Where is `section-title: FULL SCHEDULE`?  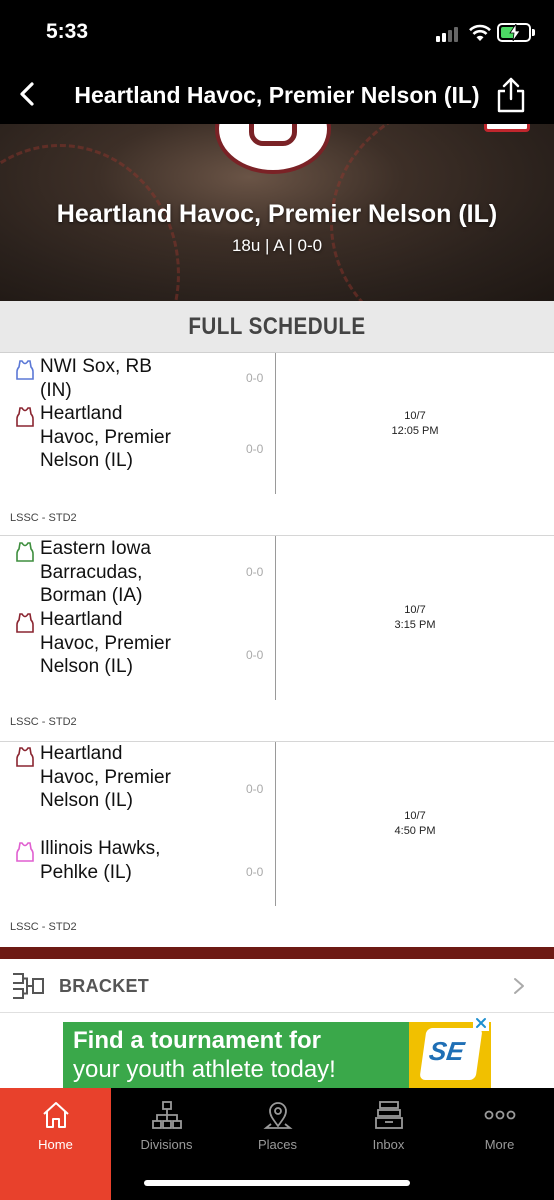
section-title: FULL SCHEDULE is located at coordinates (277, 326).